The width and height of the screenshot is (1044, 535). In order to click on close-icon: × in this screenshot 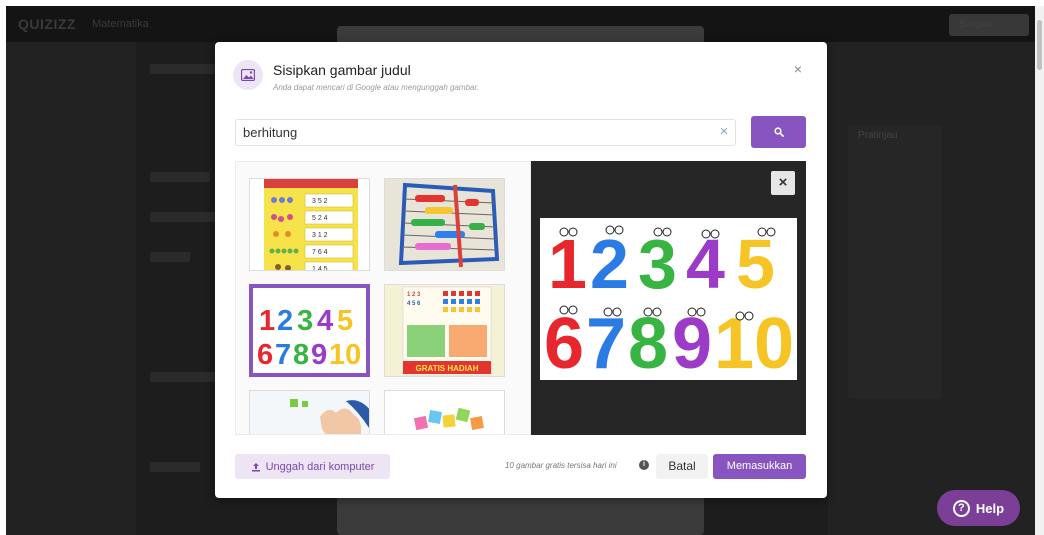, I will do `click(798, 69)`.